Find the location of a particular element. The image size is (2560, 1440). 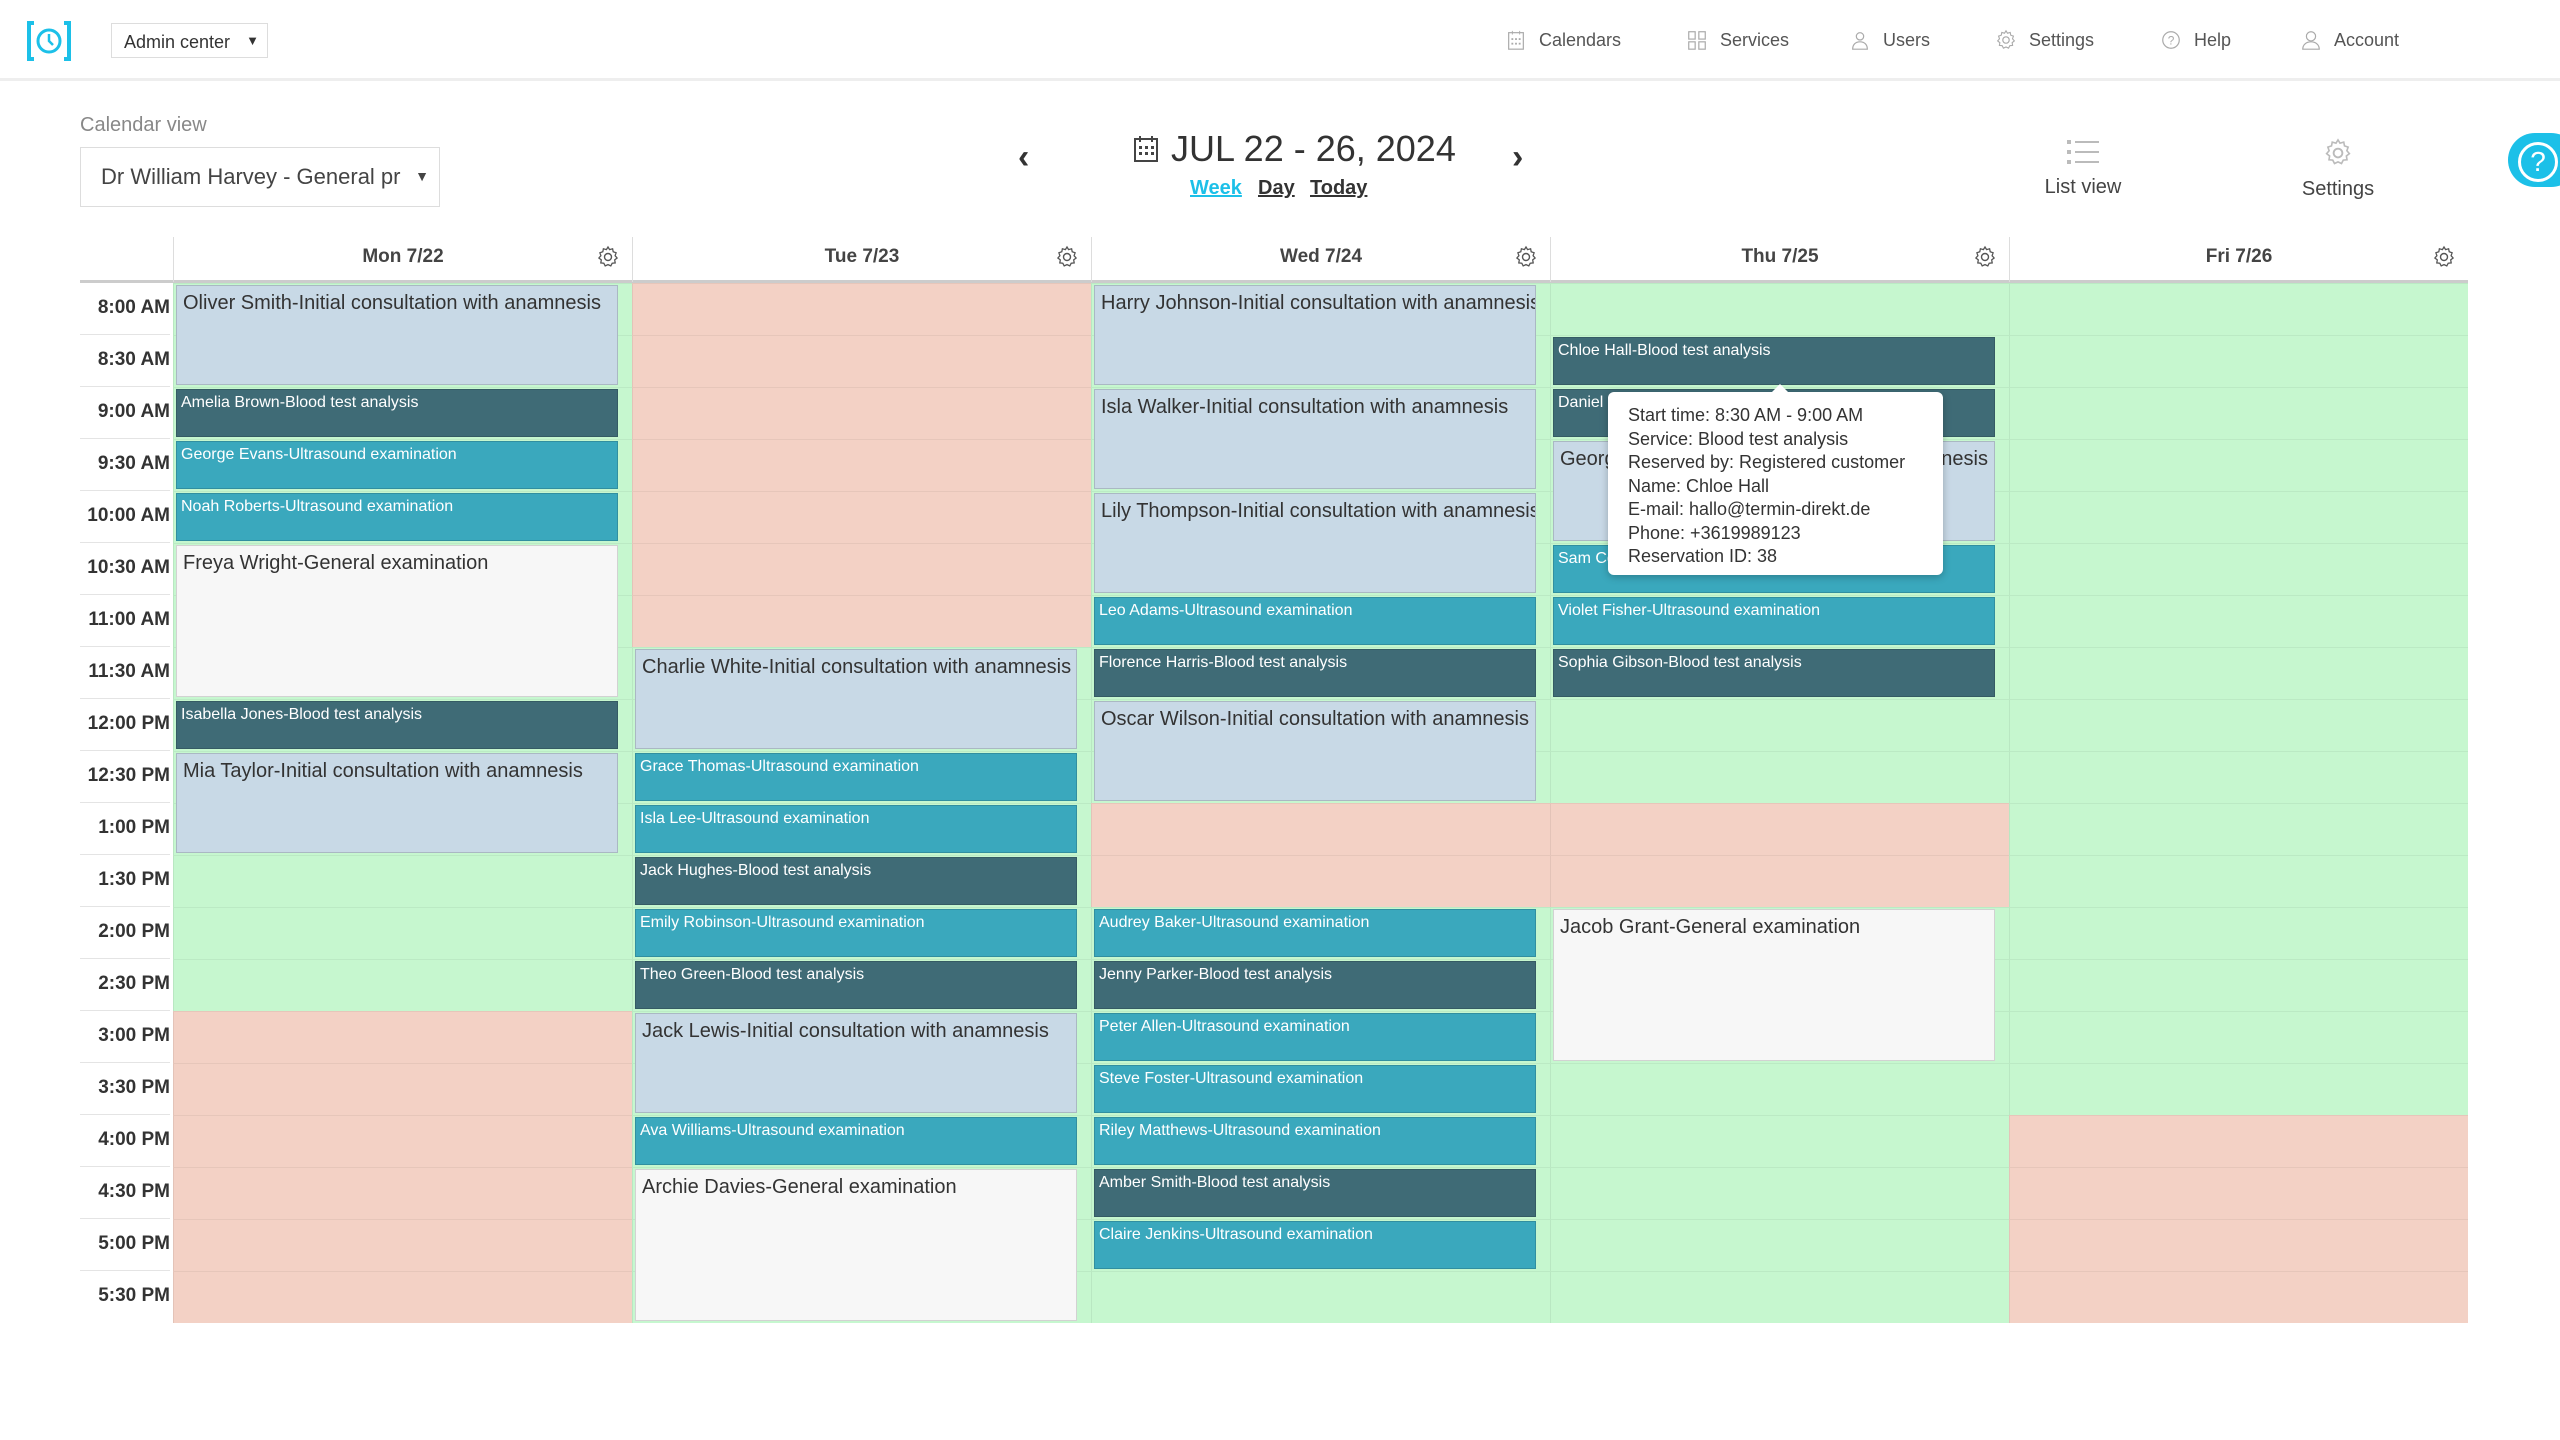

calendar-select: Dr William Harvey - General pr ▼ is located at coordinates (260, 177).